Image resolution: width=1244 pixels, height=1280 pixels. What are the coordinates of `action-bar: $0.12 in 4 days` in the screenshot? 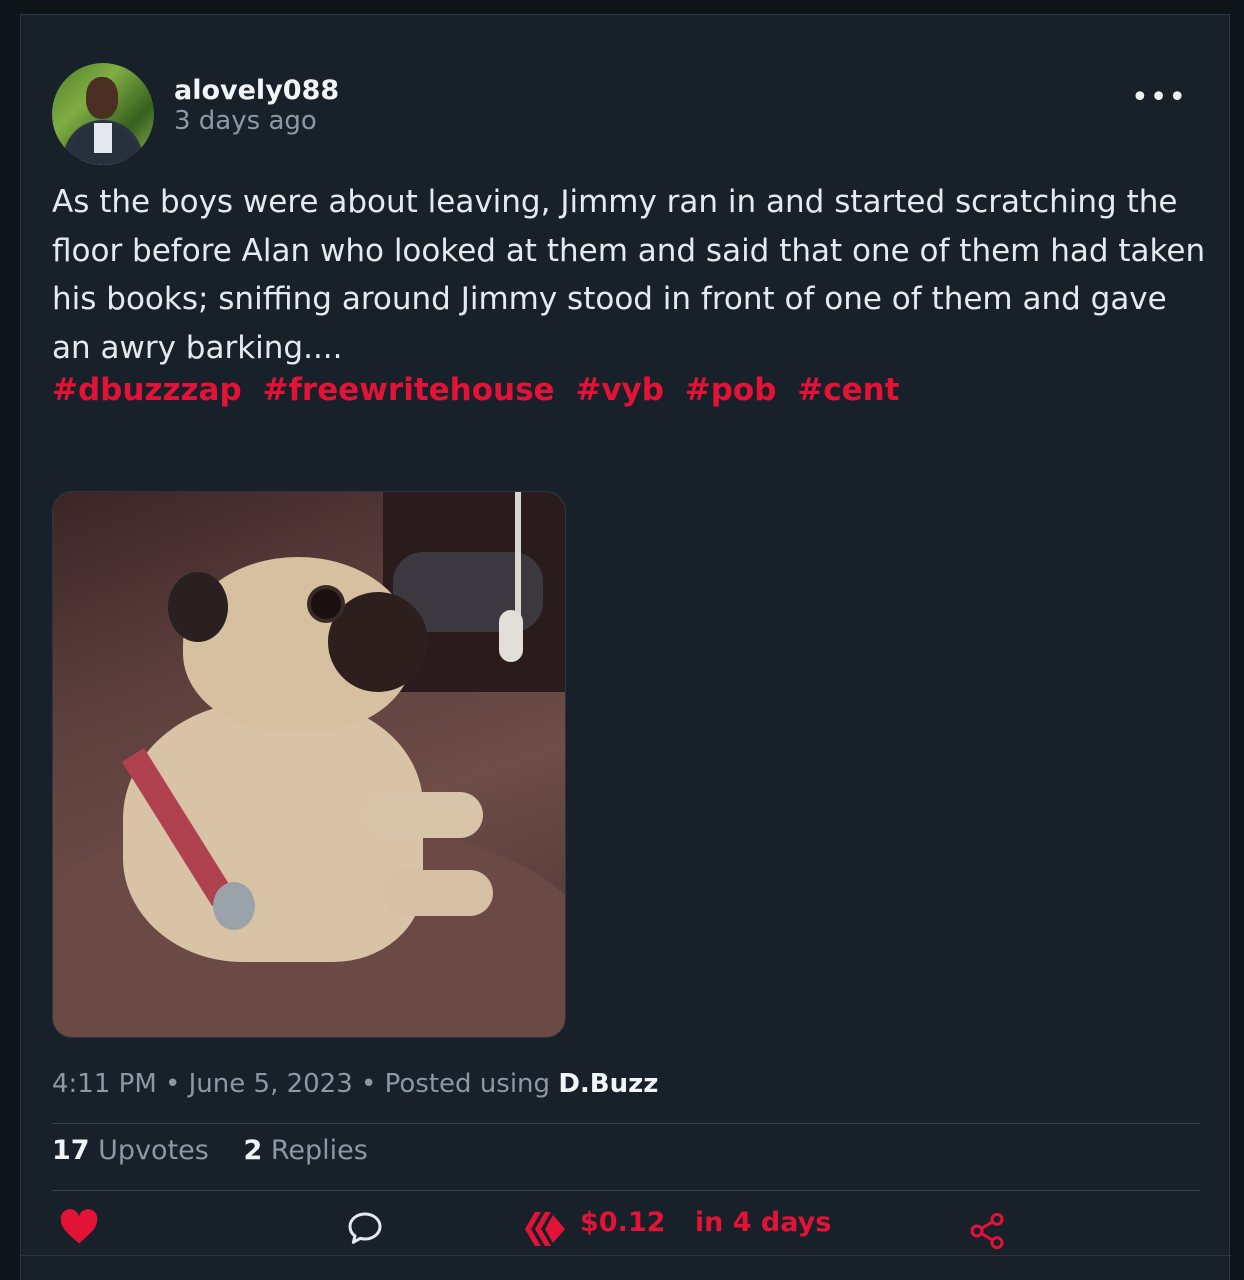 It's located at (626, 1235).